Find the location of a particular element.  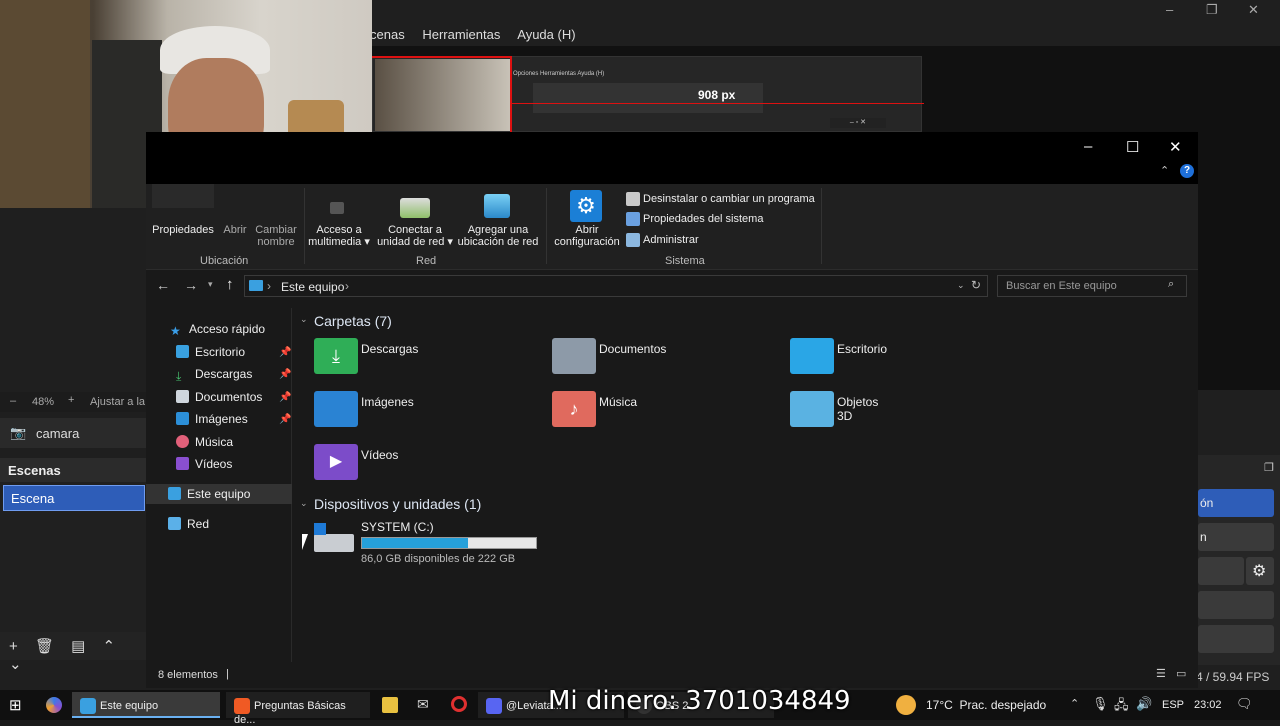

manage-link: Administrar is located at coordinates (662, 240).